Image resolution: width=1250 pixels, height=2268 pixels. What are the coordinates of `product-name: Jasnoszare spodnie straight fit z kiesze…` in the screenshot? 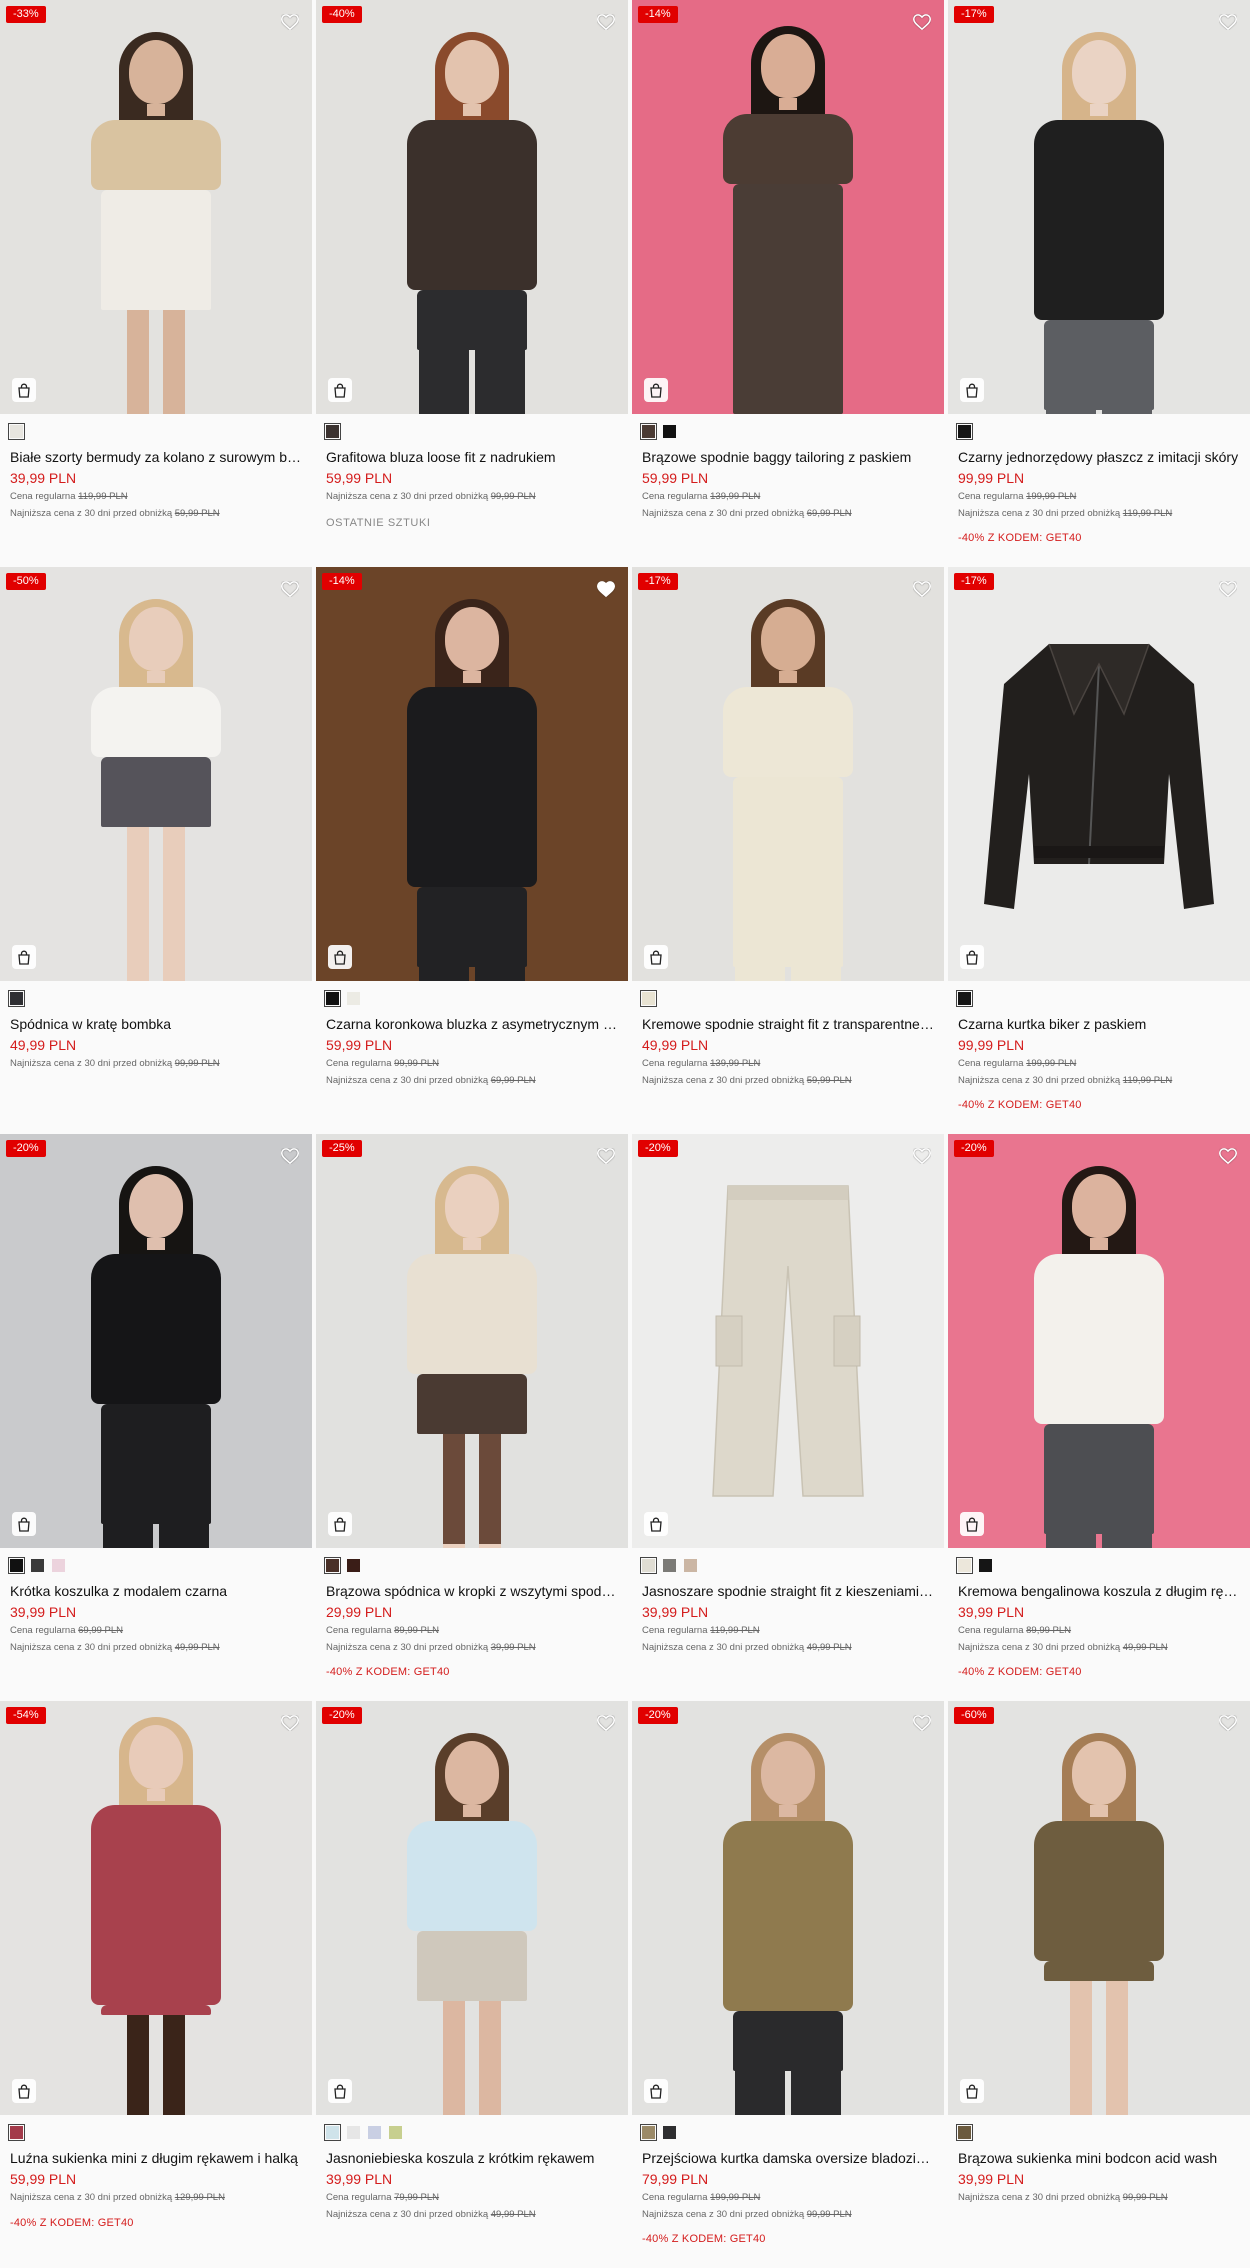 It's located at (788, 1591).